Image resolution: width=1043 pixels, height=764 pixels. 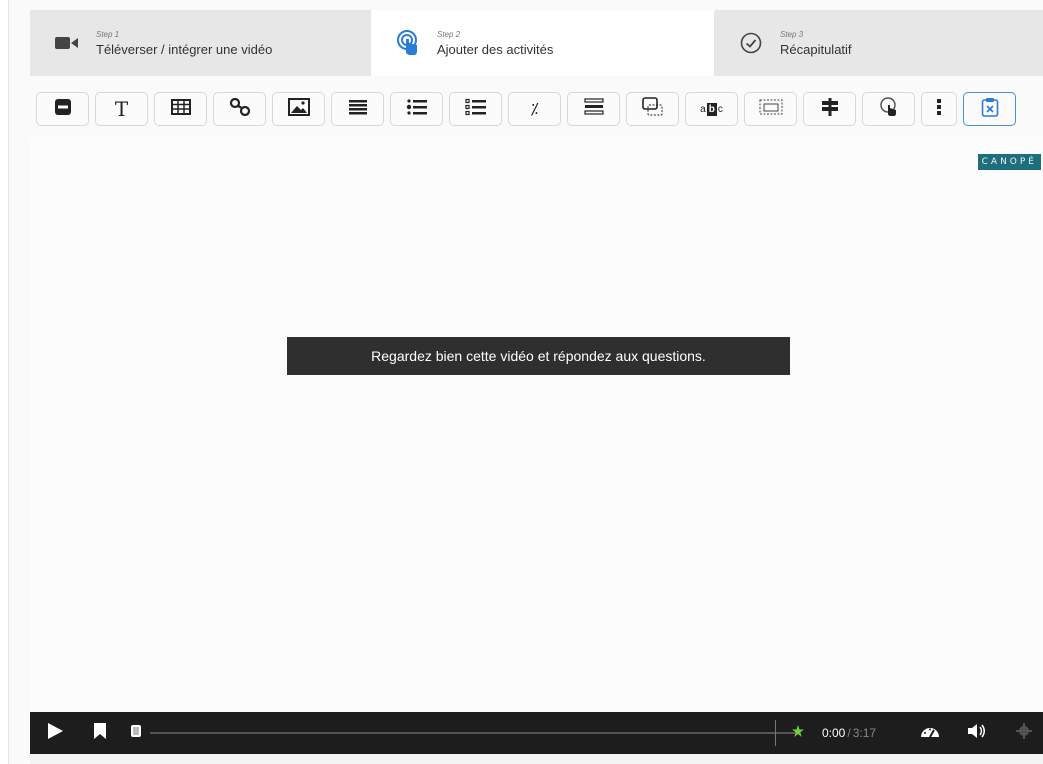 I want to click on step-add-activities: Step 2 Ajouter des activités, so click(x=542, y=43).